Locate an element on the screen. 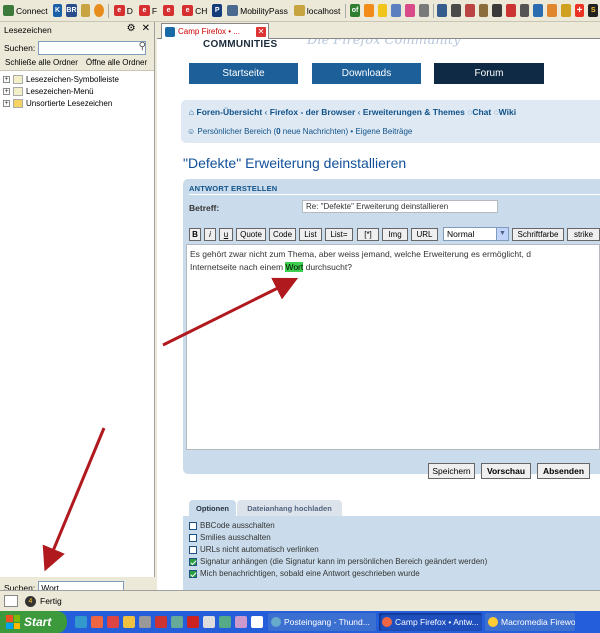 This screenshot has width=600, height=633. bug-icon is located at coordinates (483, 10).